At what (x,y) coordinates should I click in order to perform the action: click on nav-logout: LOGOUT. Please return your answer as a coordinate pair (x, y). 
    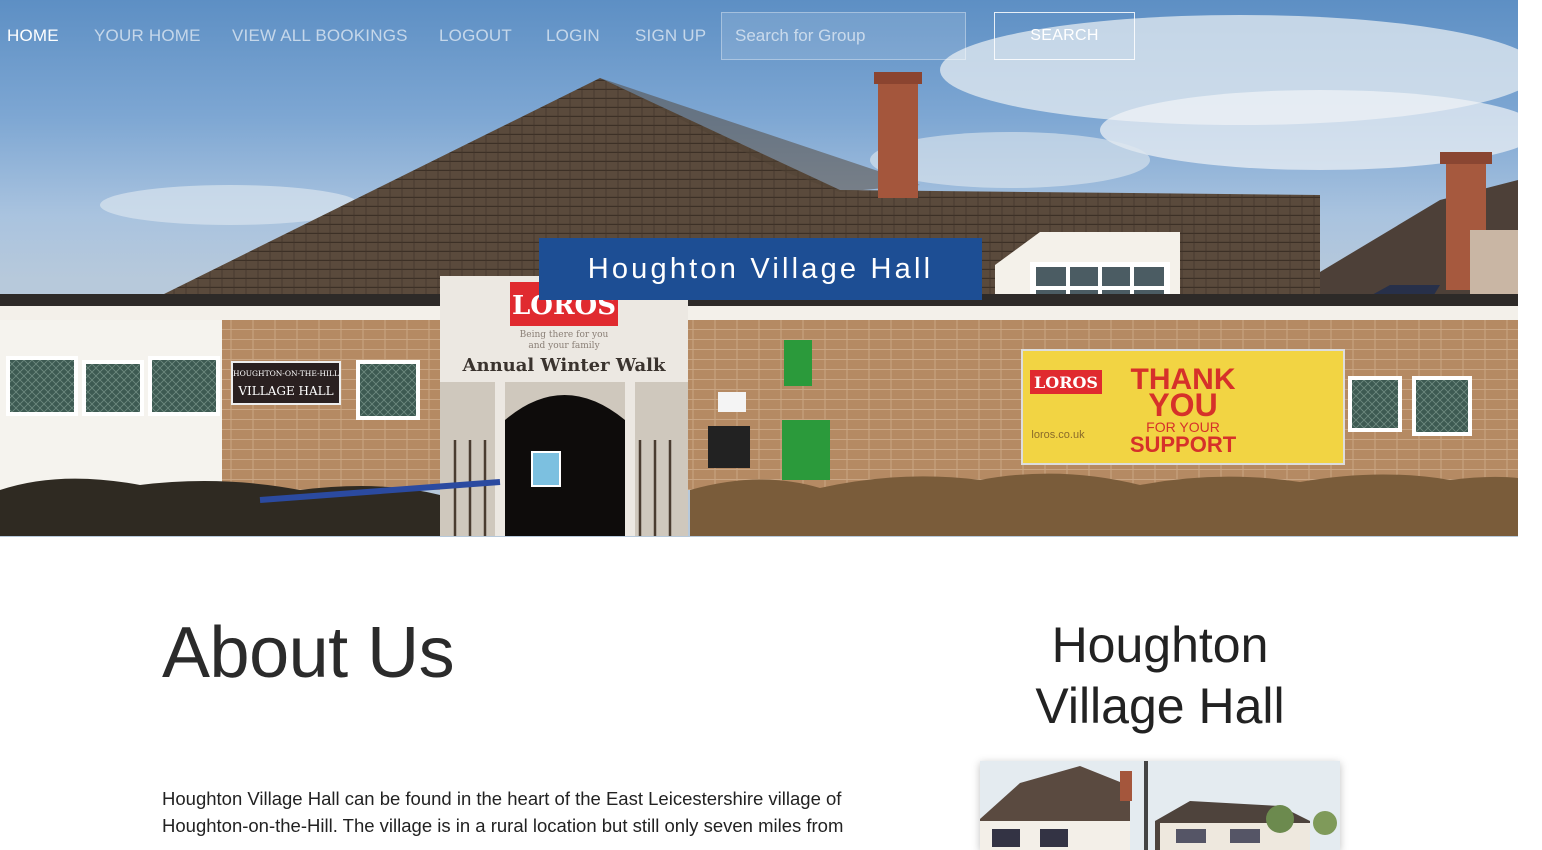
    Looking at the image, I should click on (475, 36).